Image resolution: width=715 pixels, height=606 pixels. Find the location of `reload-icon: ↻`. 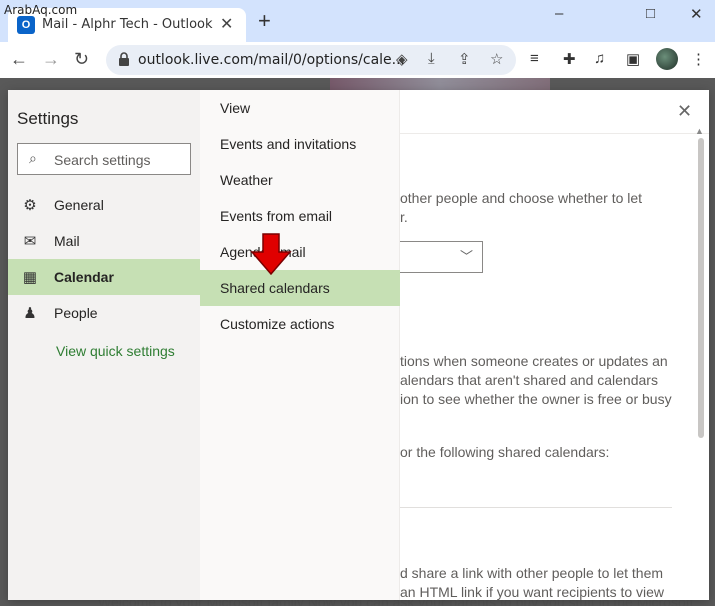

reload-icon: ↻ is located at coordinates (81, 59).